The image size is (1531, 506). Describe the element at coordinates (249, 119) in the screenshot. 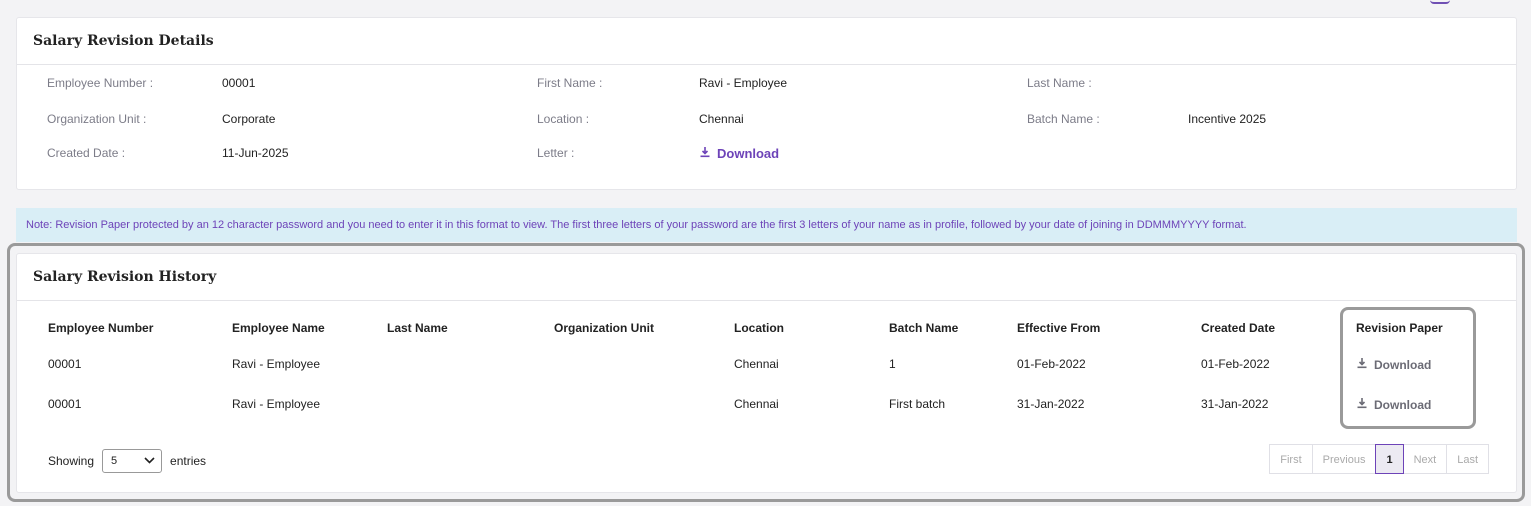

I see `organization-unit-value: Corporate` at that location.